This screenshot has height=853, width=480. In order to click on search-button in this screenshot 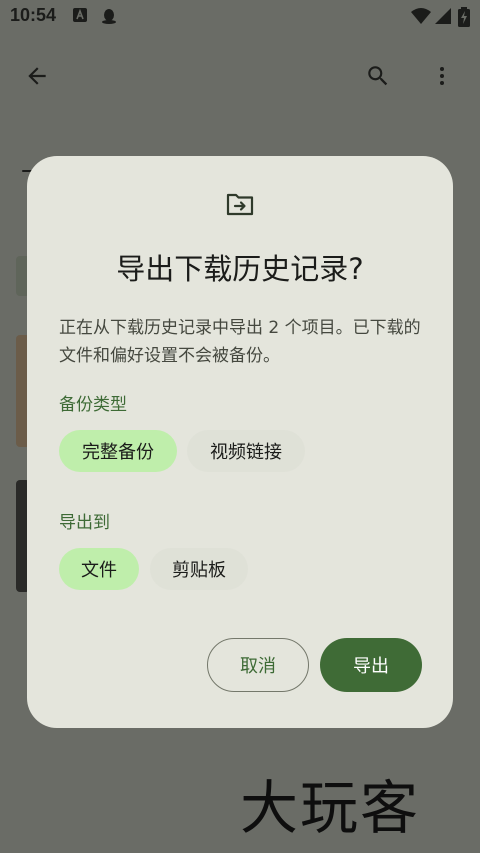, I will do `click(378, 76)`.